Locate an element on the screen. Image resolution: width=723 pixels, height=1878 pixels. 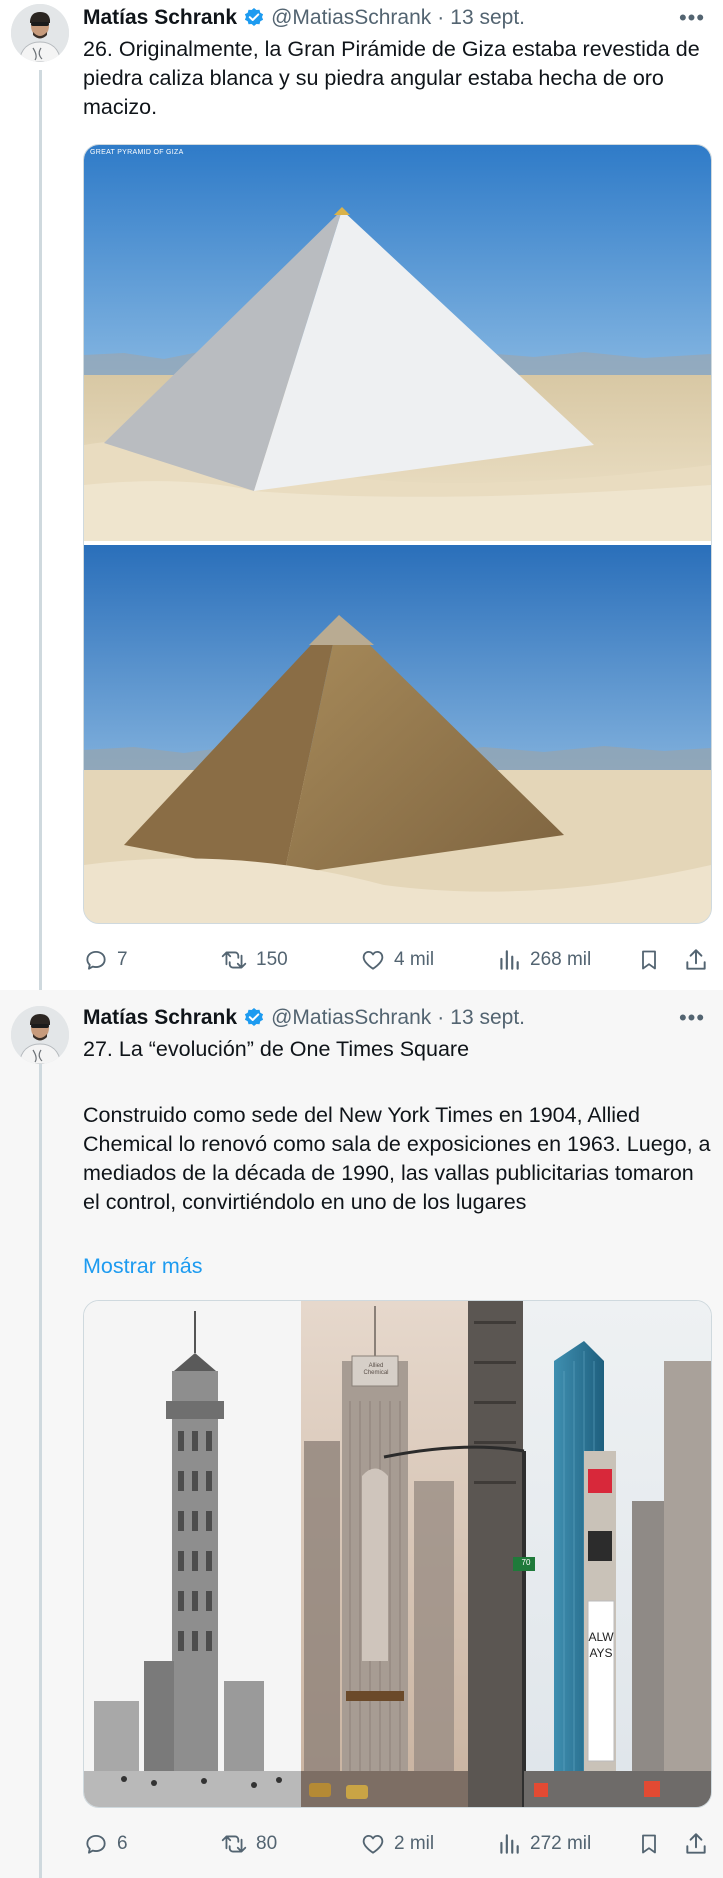
like-button: 2 mil is located at coordinates (397, 1844).